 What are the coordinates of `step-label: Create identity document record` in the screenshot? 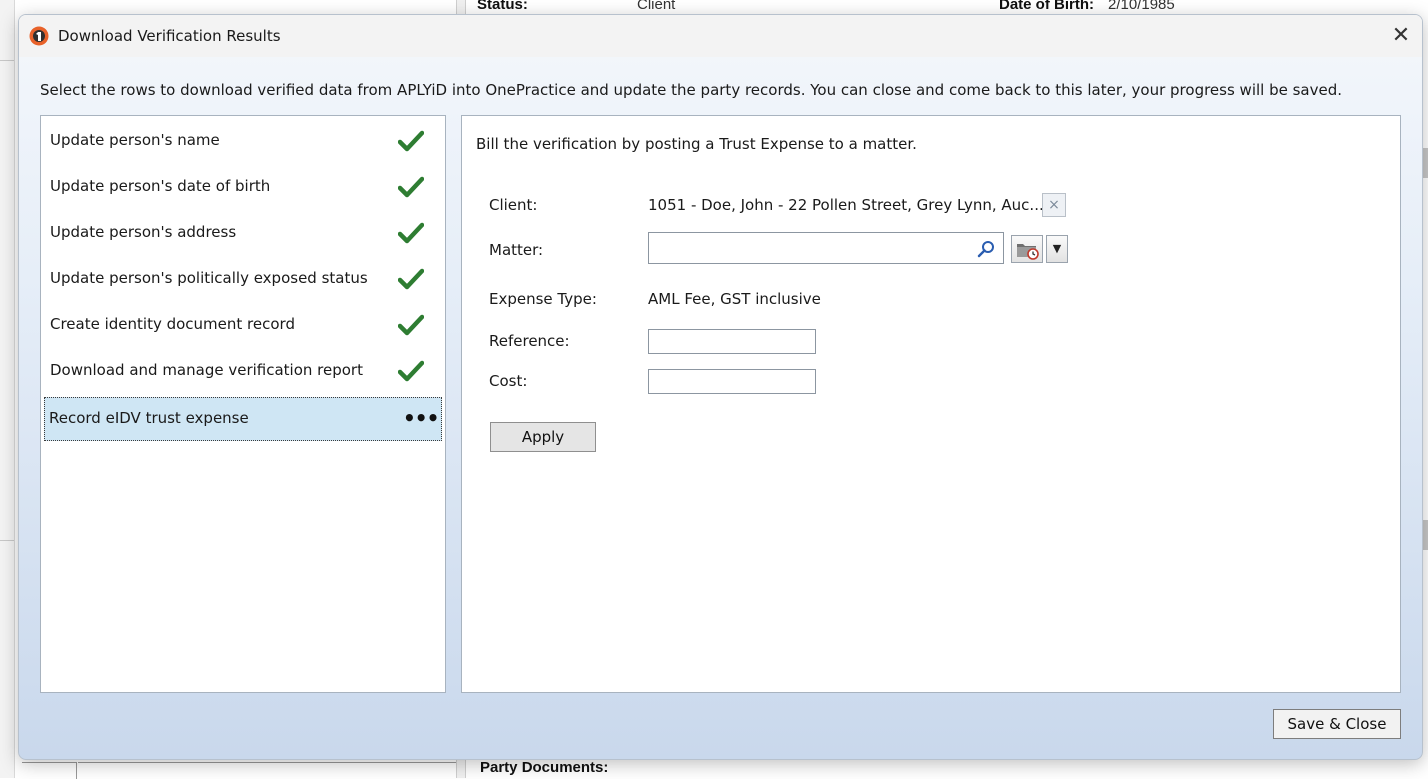 It's located at (172, 324).